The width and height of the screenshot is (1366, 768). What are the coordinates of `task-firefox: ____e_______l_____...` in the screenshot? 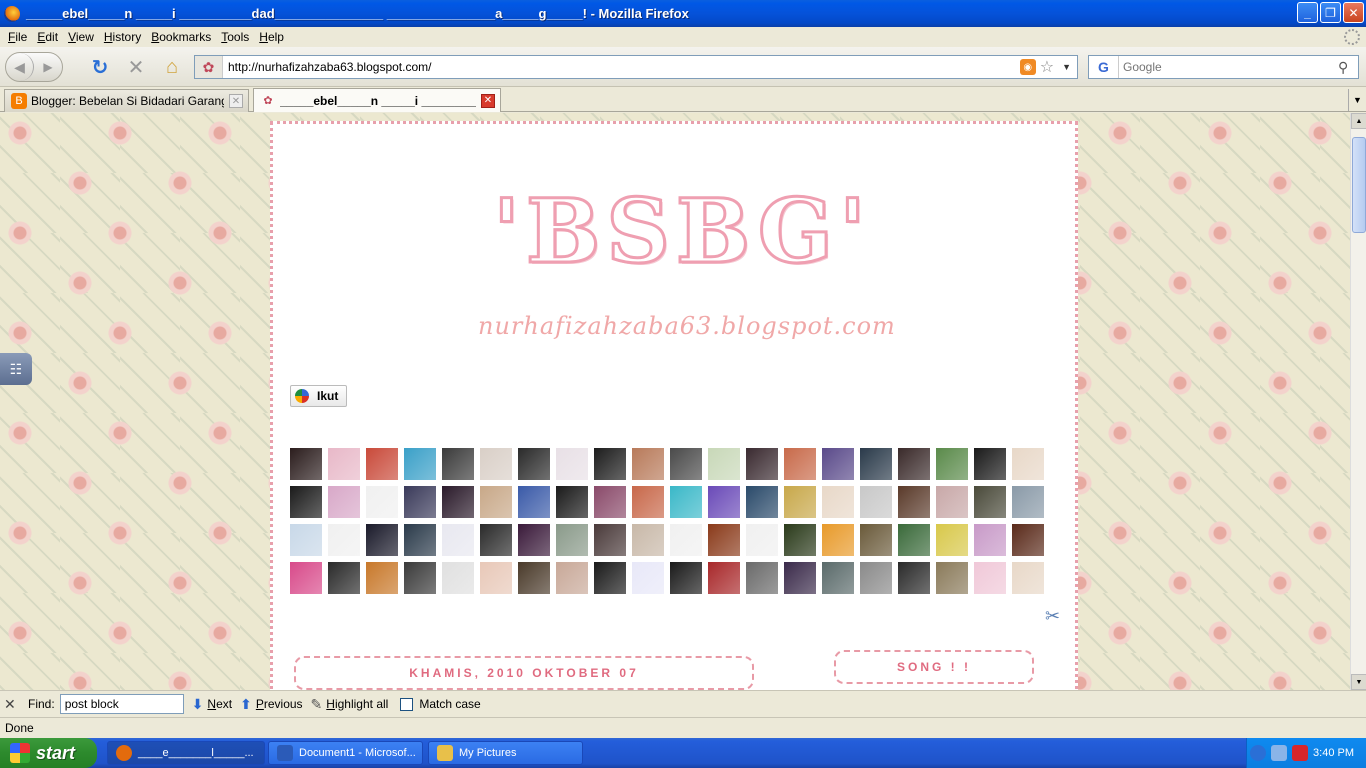 It's located at (186, 753).